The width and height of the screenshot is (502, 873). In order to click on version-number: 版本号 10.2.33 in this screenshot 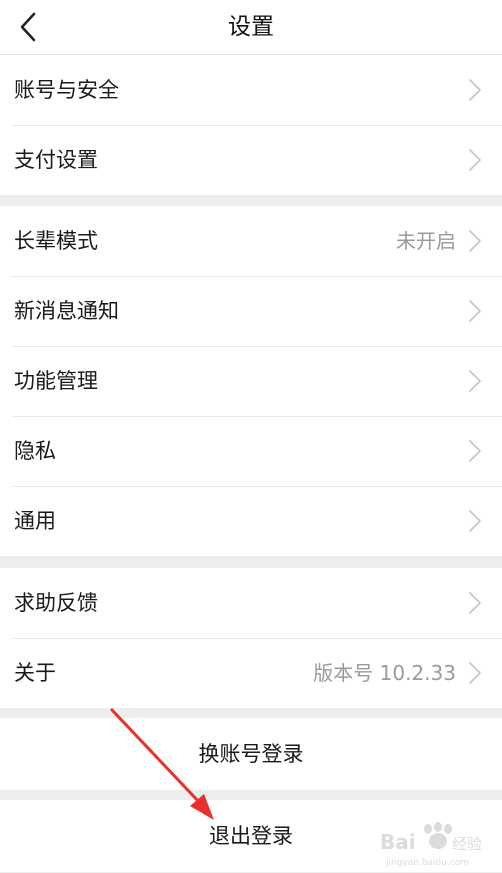, I will do `click(384, 673)`.